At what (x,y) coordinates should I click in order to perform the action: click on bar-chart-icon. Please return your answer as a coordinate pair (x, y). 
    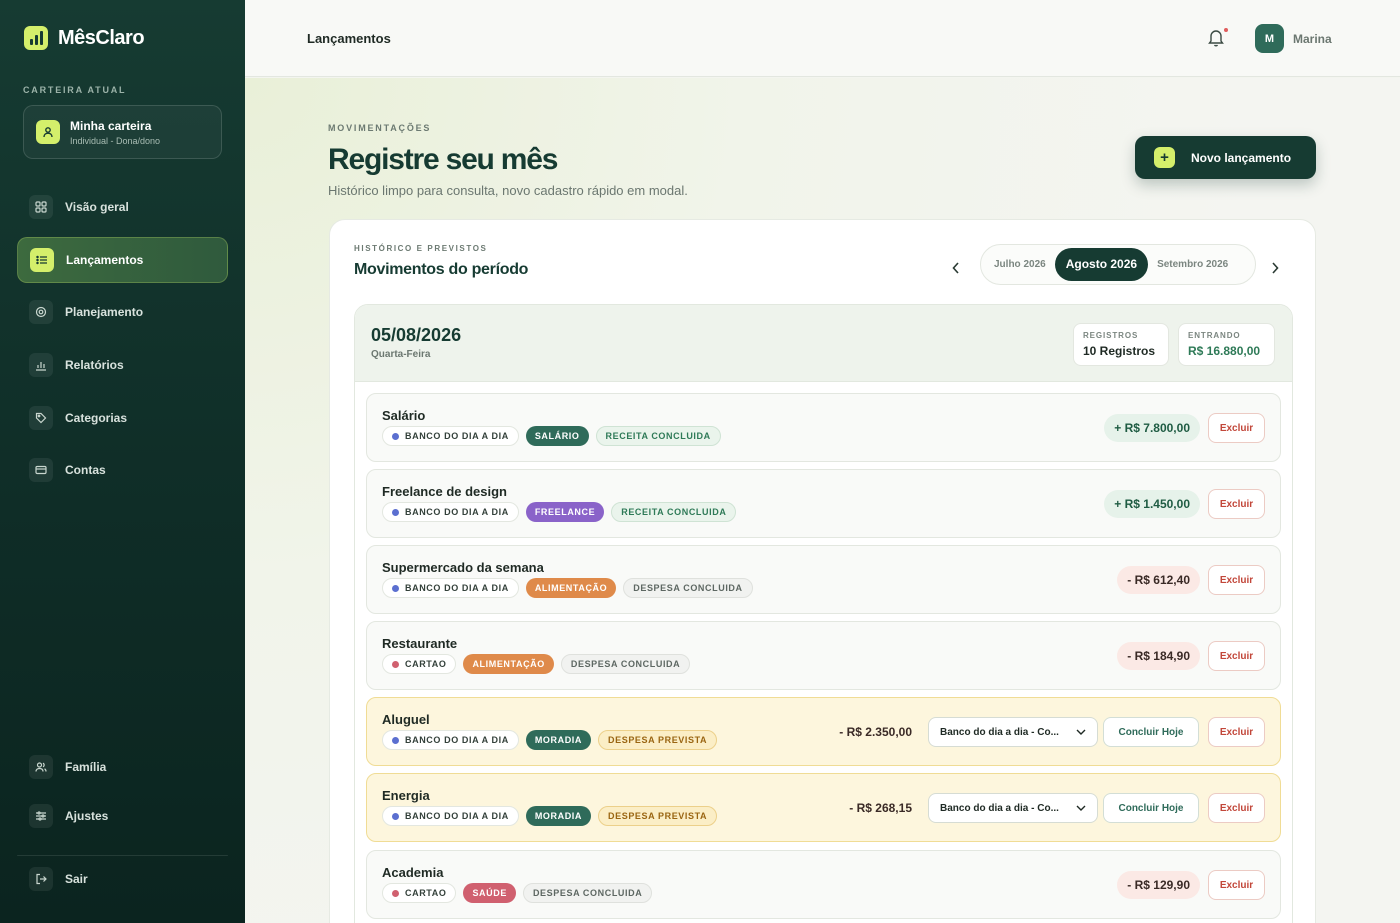
    Looking at the image, I should click on (41, 365).